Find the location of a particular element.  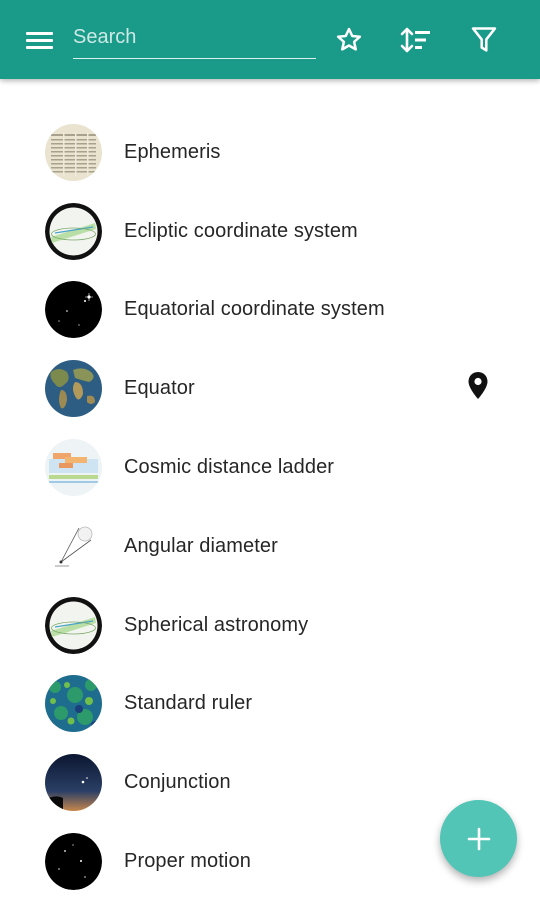

ephemeris-thumbnail is located at coordinates (73, 152).